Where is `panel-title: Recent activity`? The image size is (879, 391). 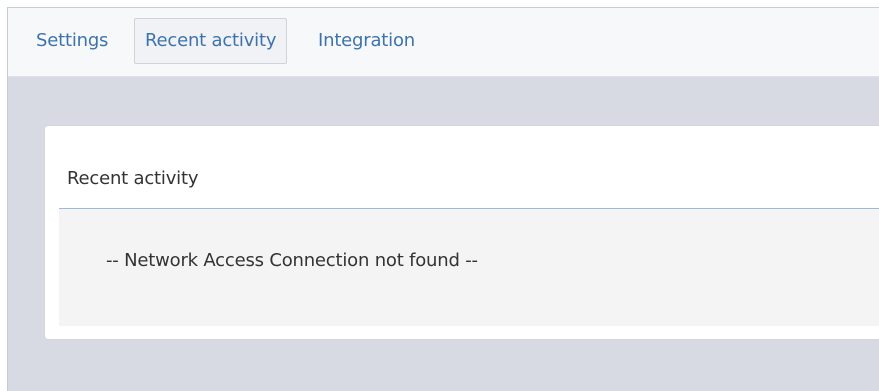
panel-title: Recent activity is located at coordinates (133, 178).